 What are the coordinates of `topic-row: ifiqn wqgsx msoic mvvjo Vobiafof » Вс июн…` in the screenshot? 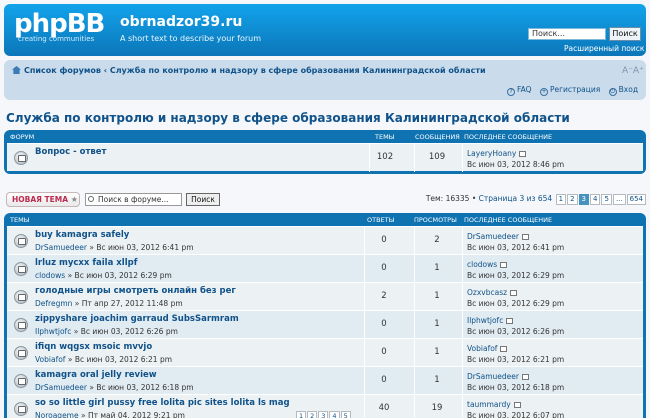 It's located at (325, 352).